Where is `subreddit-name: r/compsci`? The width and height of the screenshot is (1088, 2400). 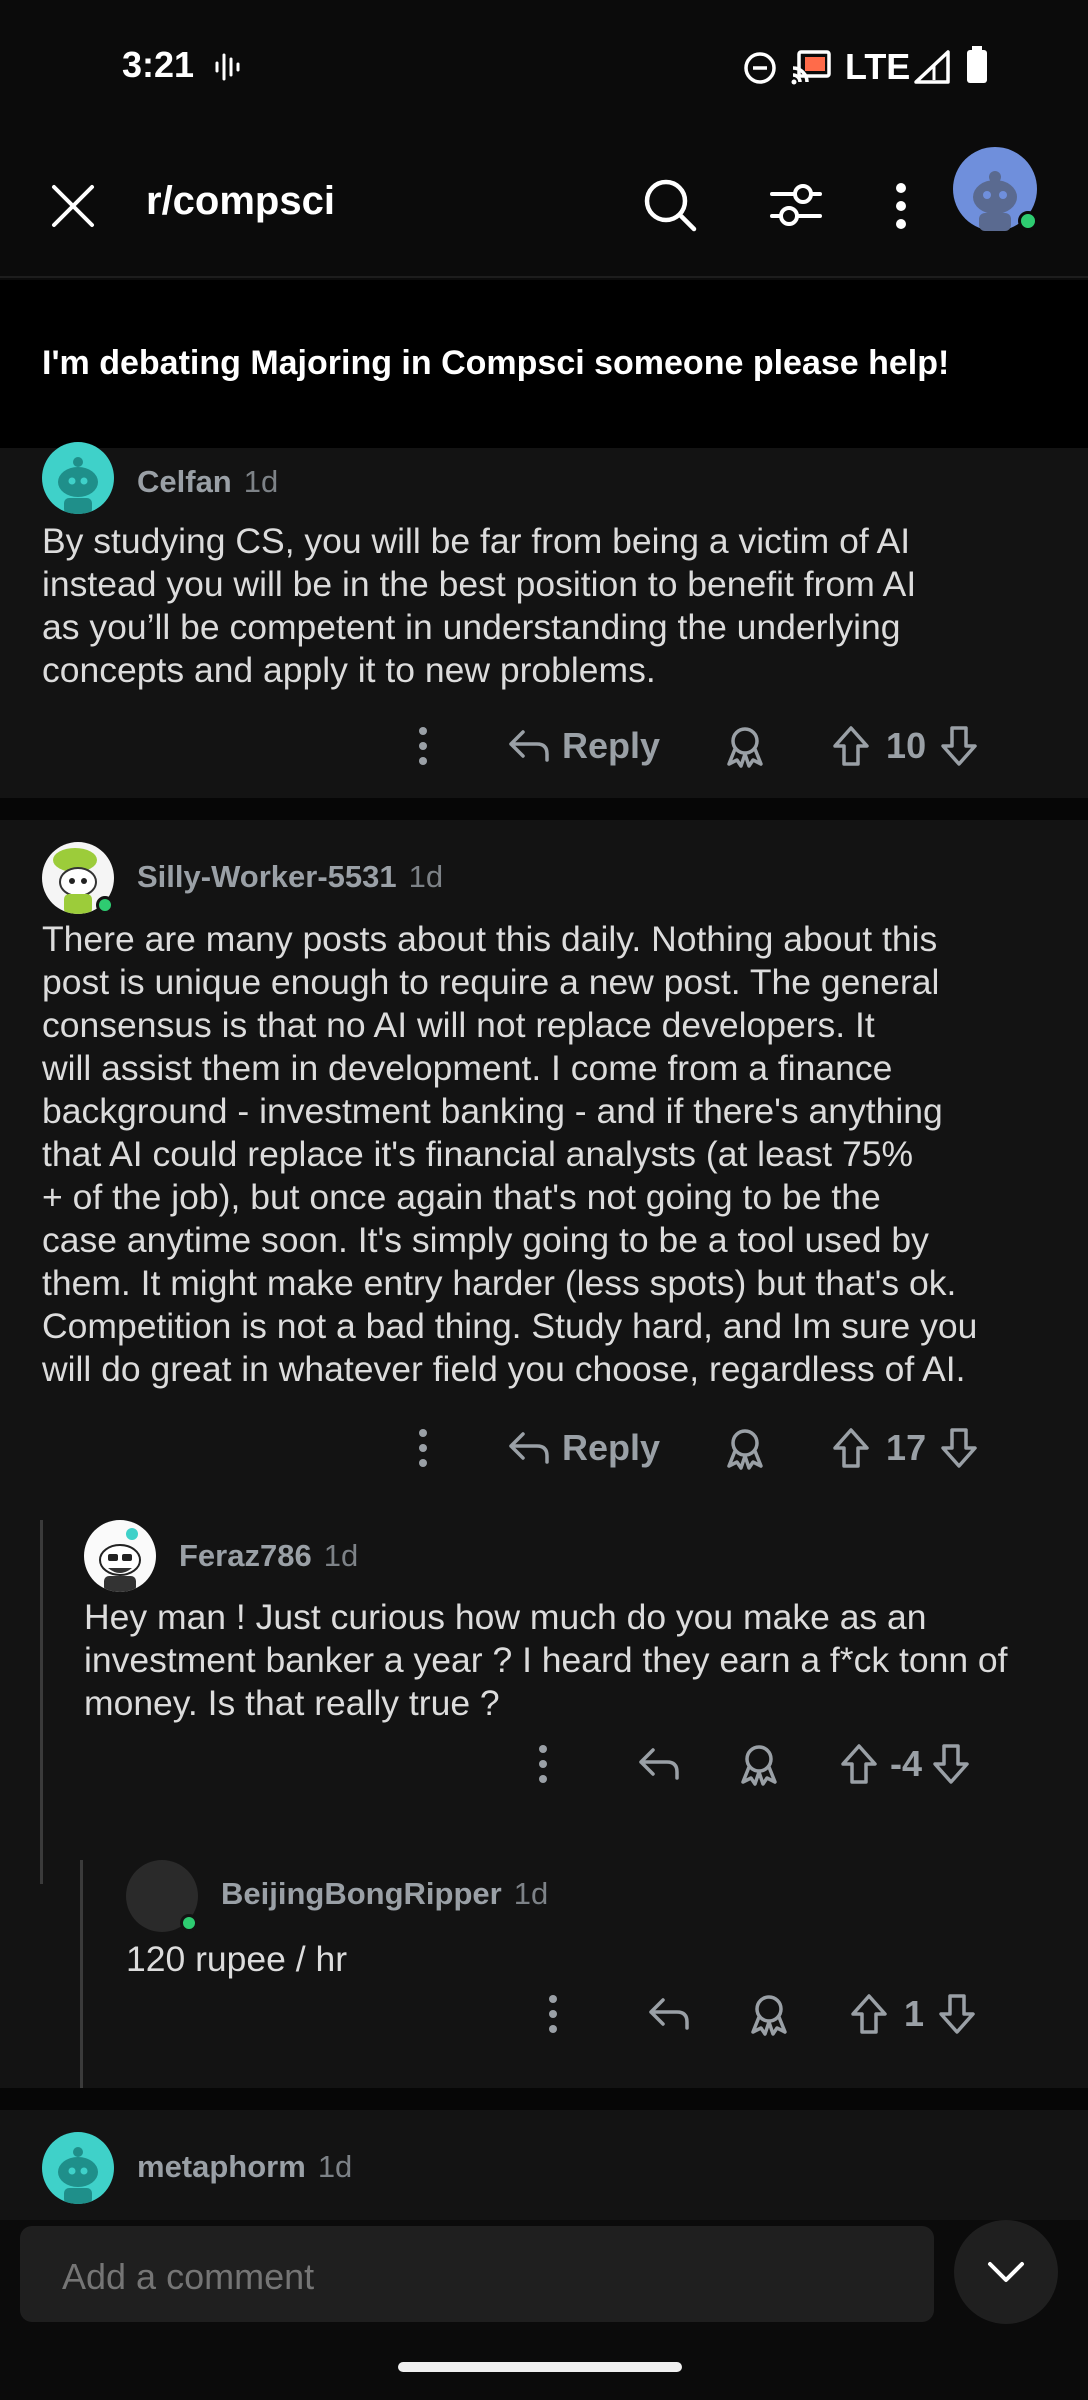 subreddit-name: r/compsci is located at coordinates (240, 201).